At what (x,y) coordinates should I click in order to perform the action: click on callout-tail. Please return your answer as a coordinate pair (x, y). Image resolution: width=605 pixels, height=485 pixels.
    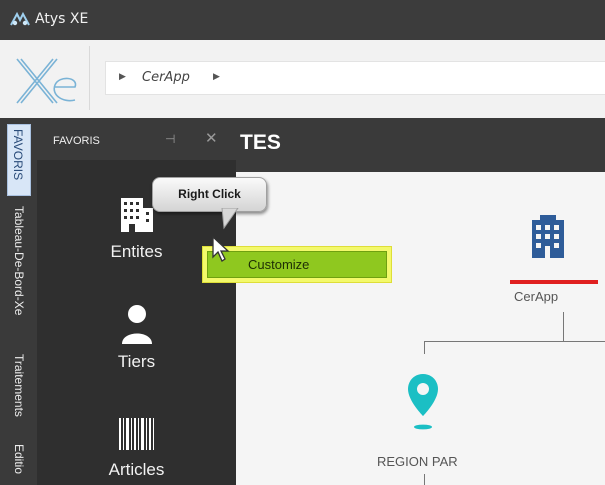
    Looking at the image, I should click on (230, 219).